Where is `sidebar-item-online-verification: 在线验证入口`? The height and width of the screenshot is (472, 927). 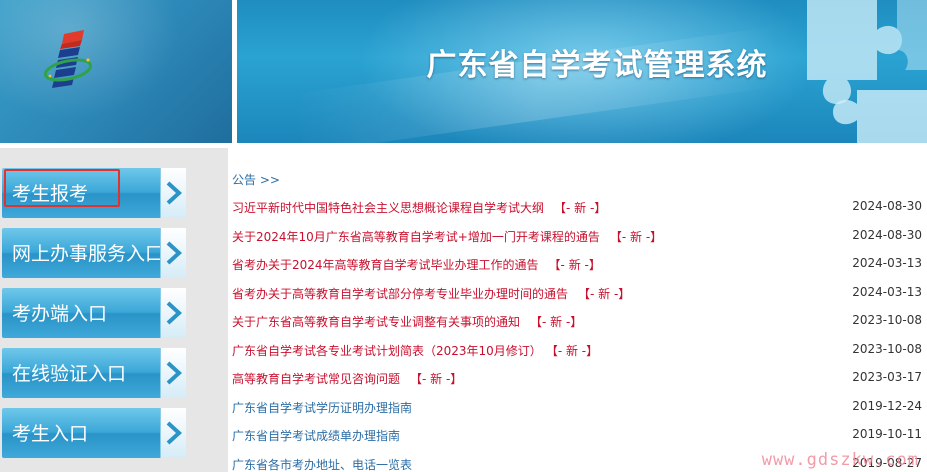 sidebar-item-online-verification: 在线验证入口 is located at coordinates (94, 373).